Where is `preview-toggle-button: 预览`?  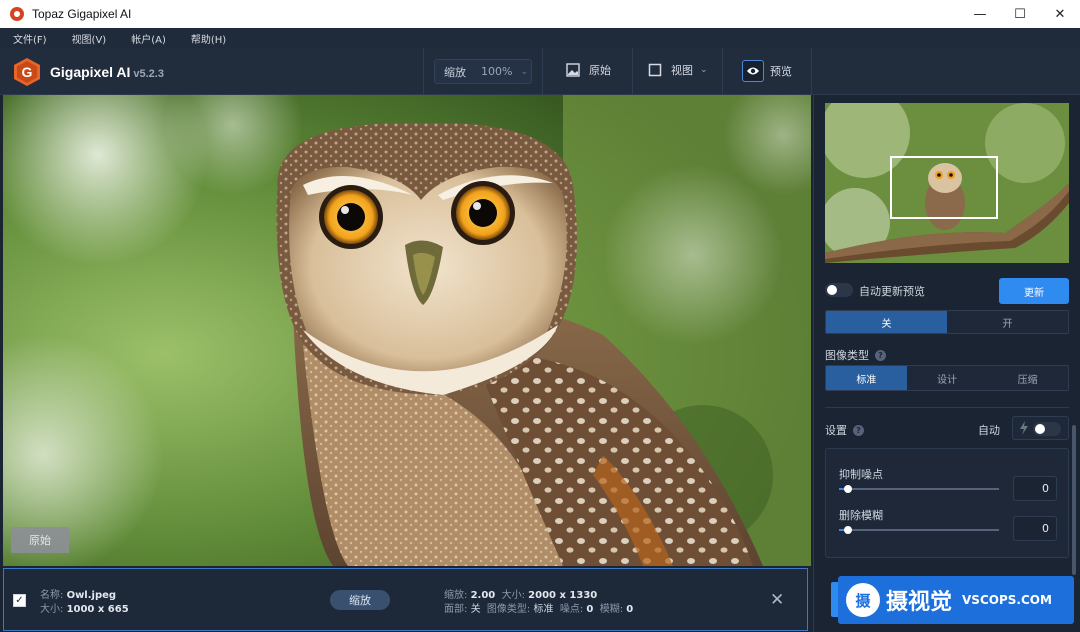 preview-toggle-button: 预览 is located at coordinates (767, 71).